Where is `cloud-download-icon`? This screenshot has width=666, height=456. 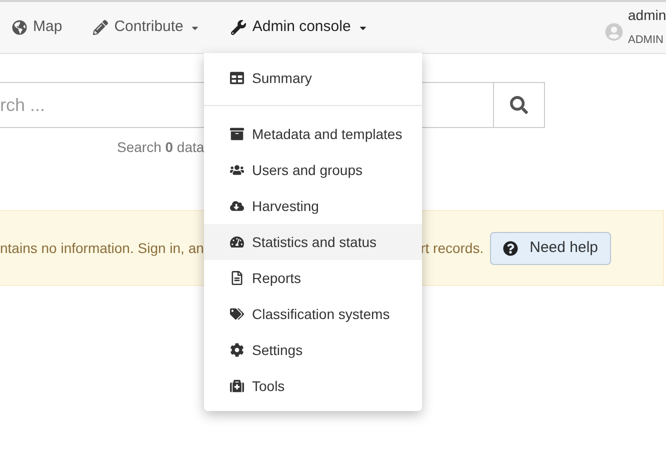
cloud-download-icon is located at coordinates (237, 206).